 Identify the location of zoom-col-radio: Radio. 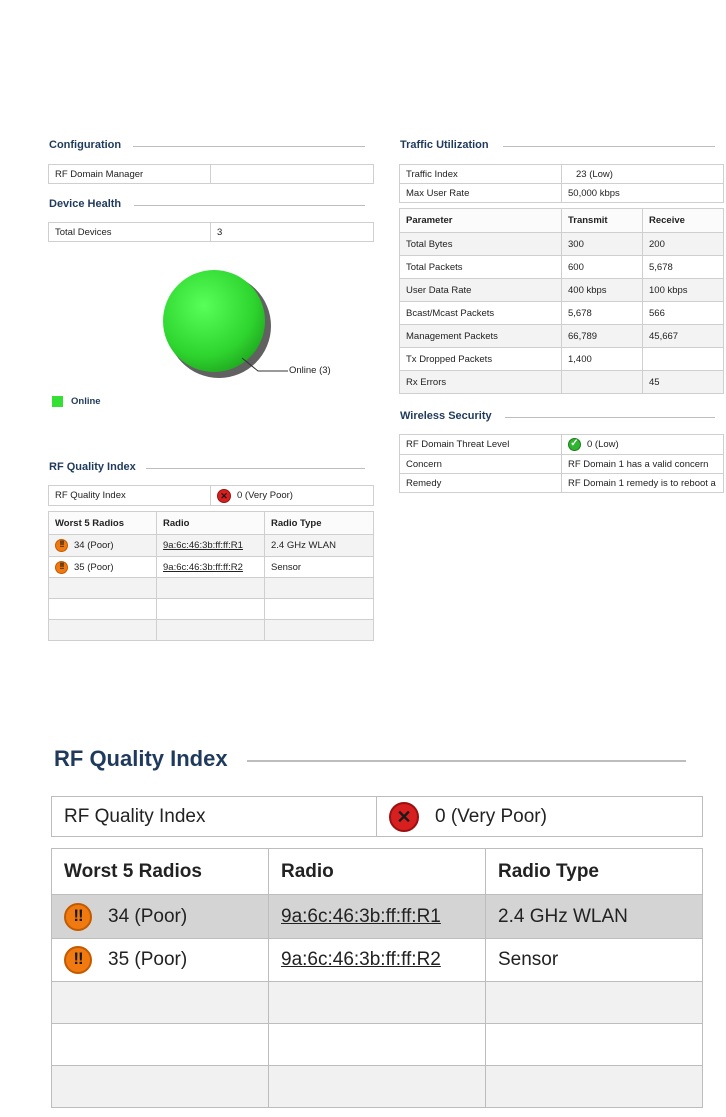
(377, 871).